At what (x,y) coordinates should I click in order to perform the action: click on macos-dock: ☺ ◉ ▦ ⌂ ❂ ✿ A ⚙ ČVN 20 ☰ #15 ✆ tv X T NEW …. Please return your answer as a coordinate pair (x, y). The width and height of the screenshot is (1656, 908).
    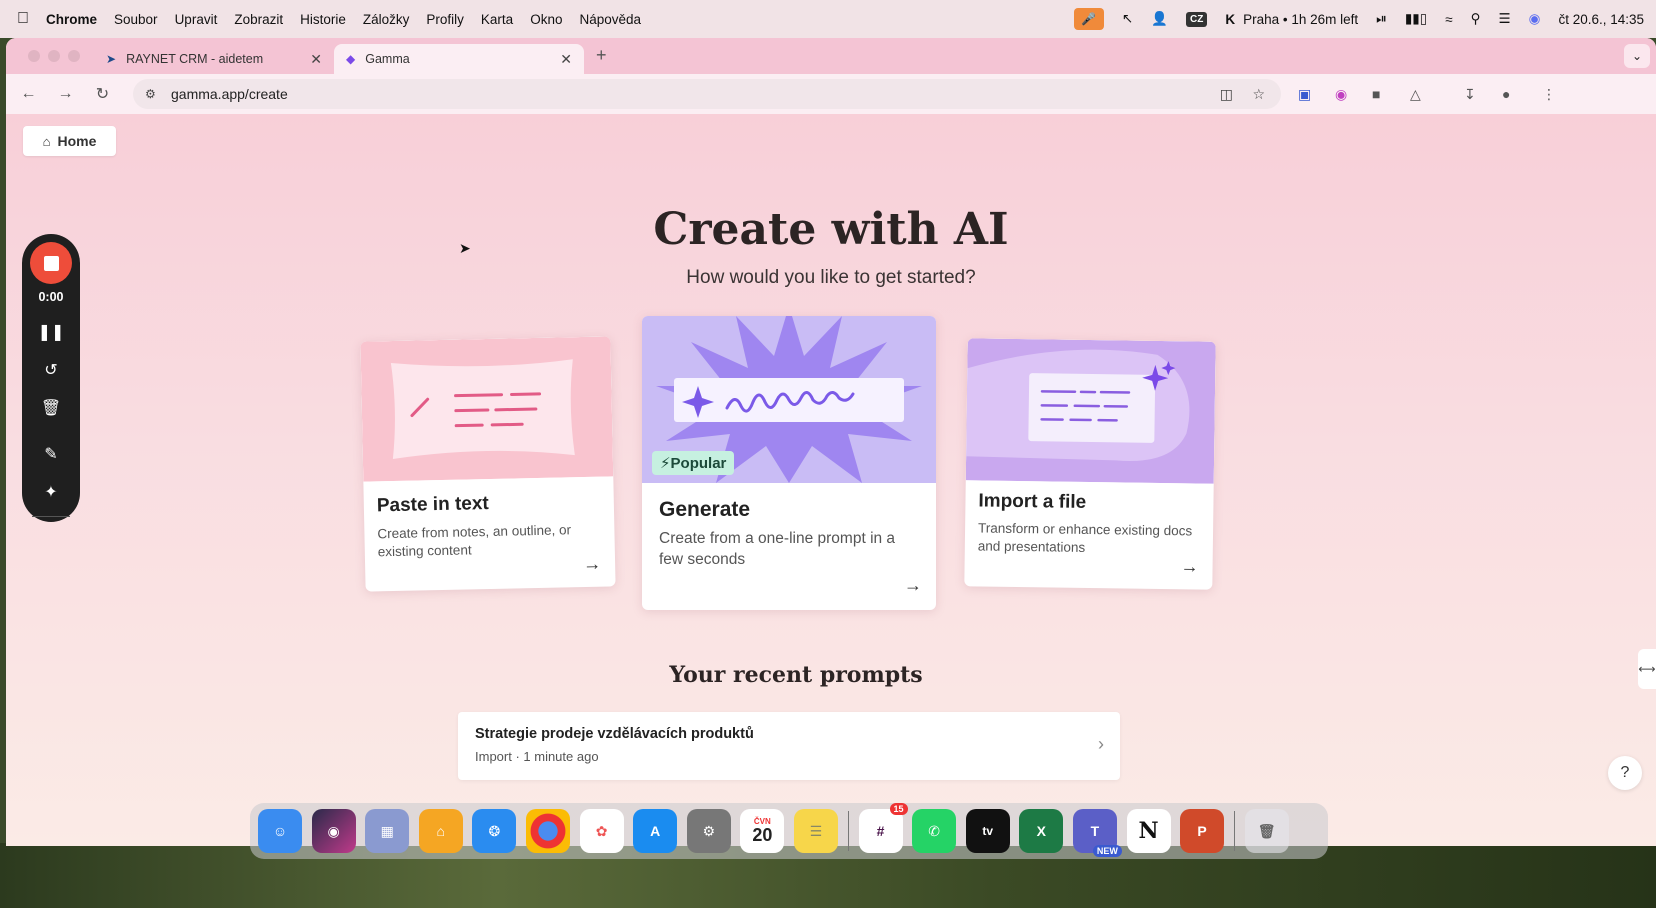
    Looking at the image, I should click on (789, 831).